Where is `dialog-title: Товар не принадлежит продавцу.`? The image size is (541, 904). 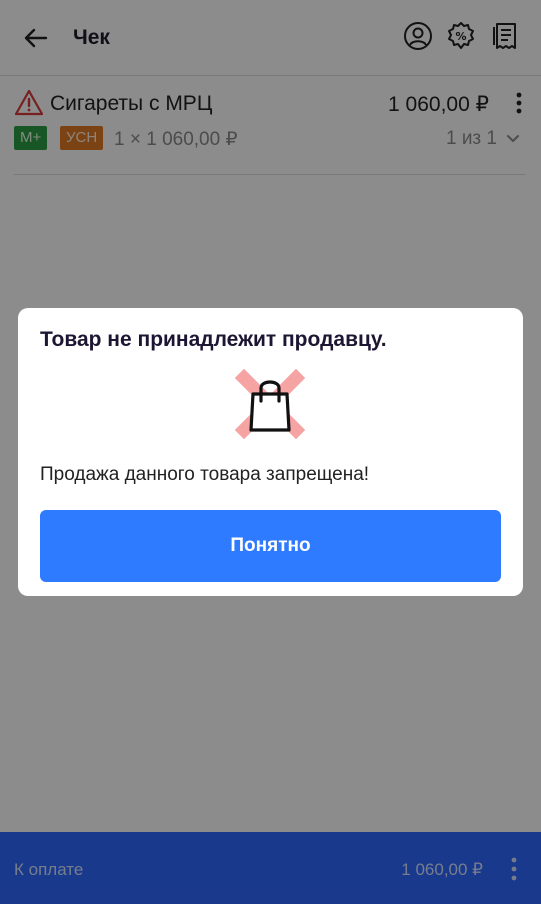 dialog-title: Товар не принадлежит продавцу. is located at coordinates (213, 339).